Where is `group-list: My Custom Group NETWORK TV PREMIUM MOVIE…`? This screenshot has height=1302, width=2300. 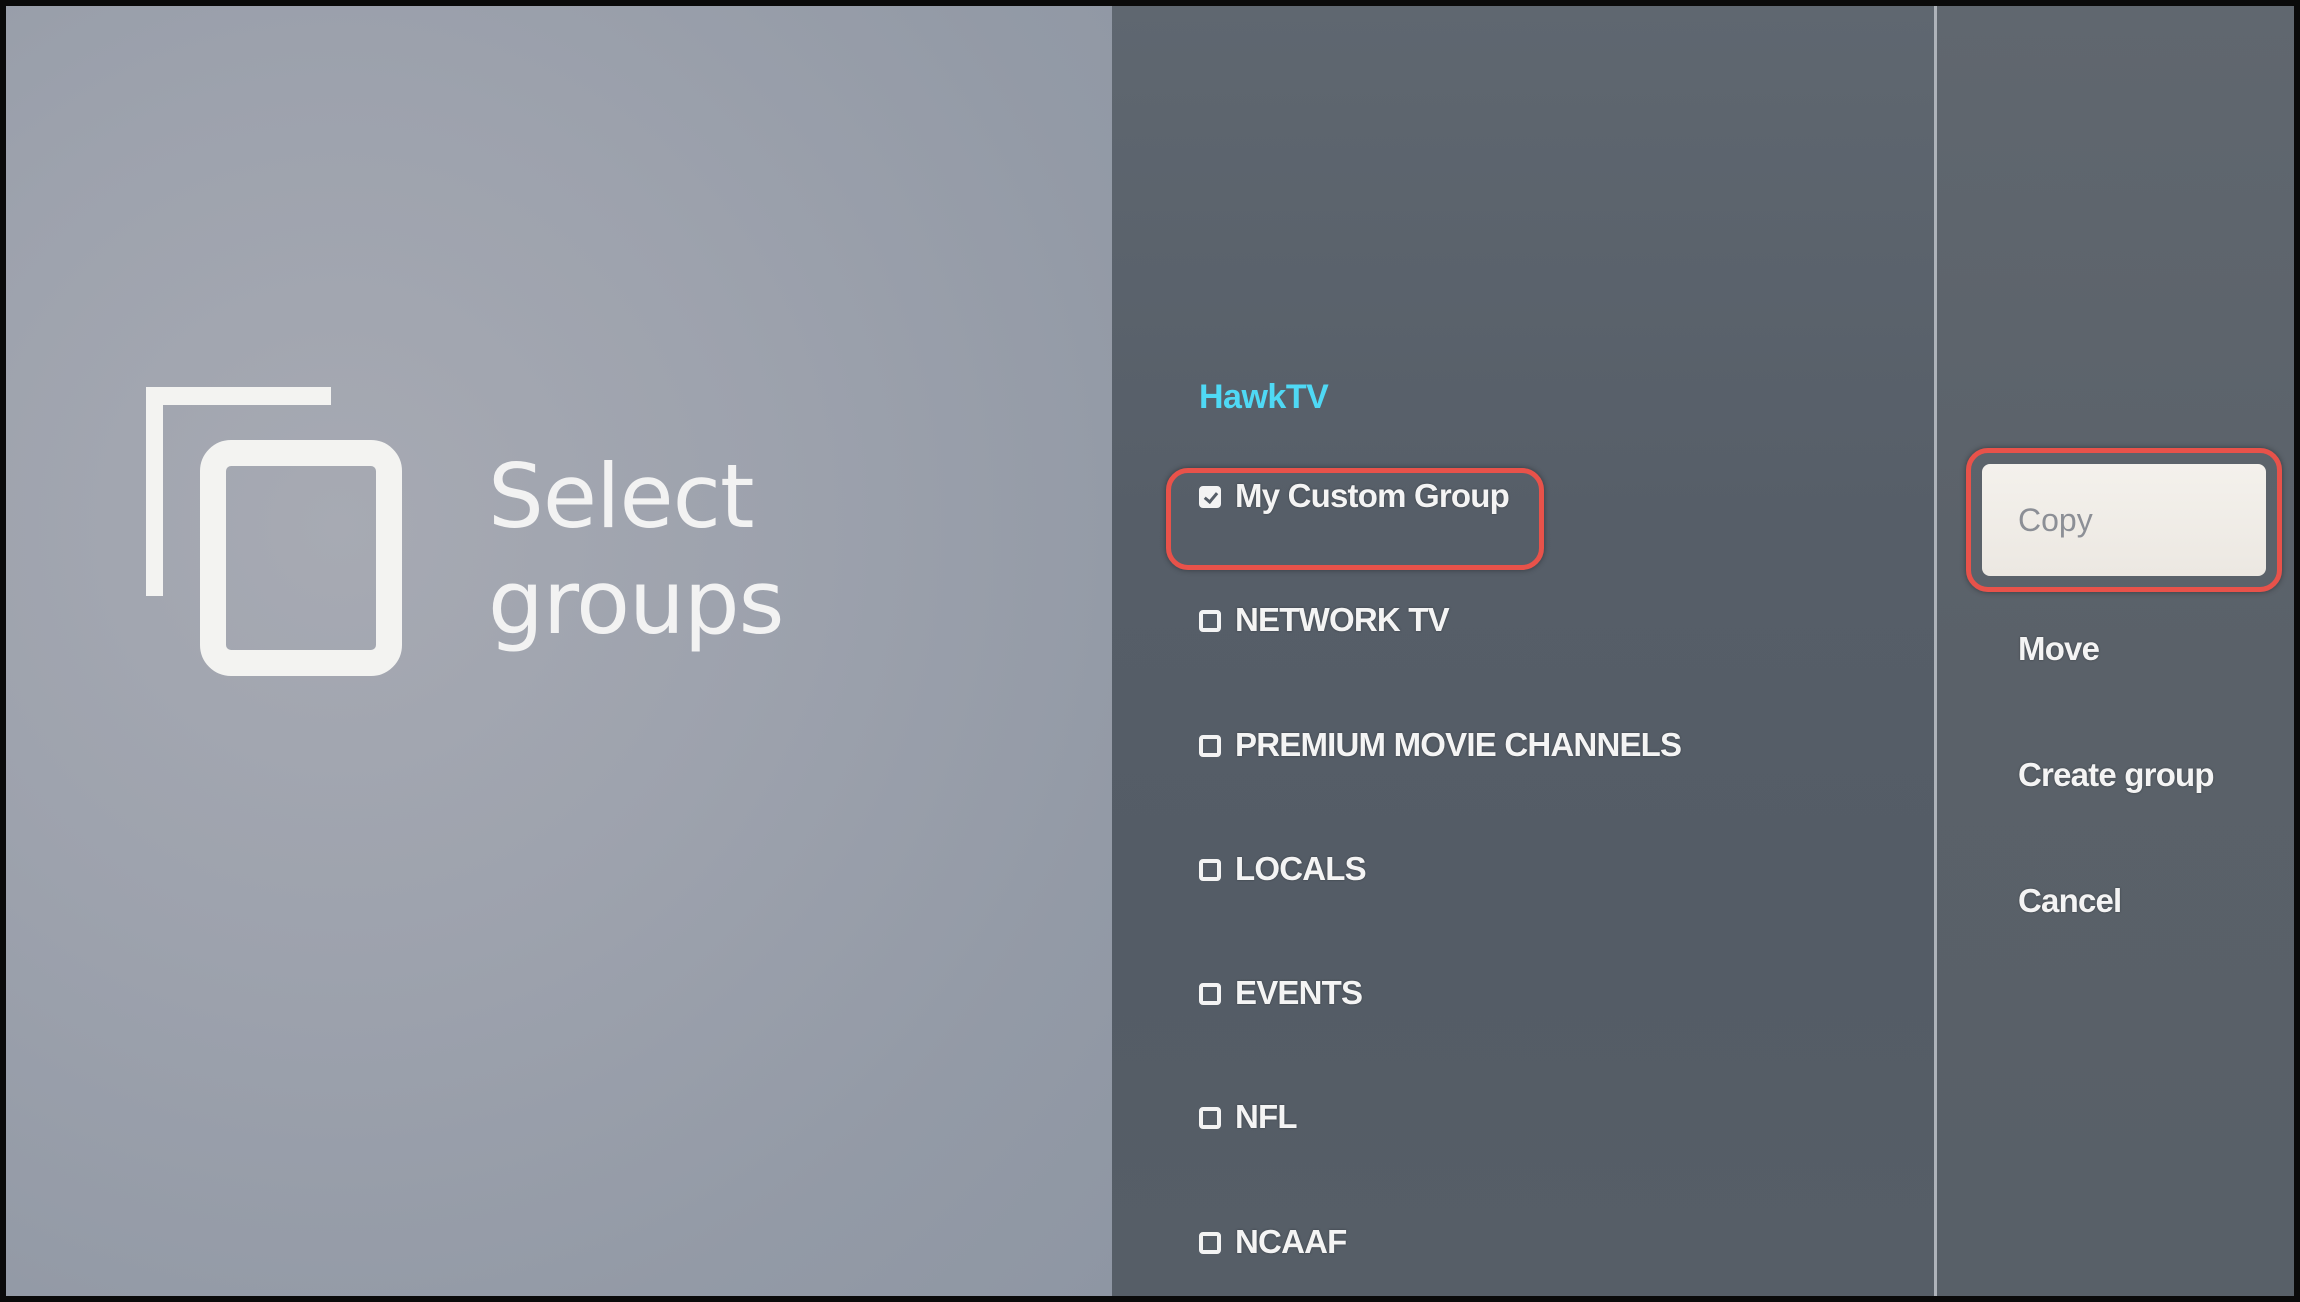
group-list: My Custom Group NETWORK TV PREMIUM MOVIE… is located at coordinates (1440, 886).